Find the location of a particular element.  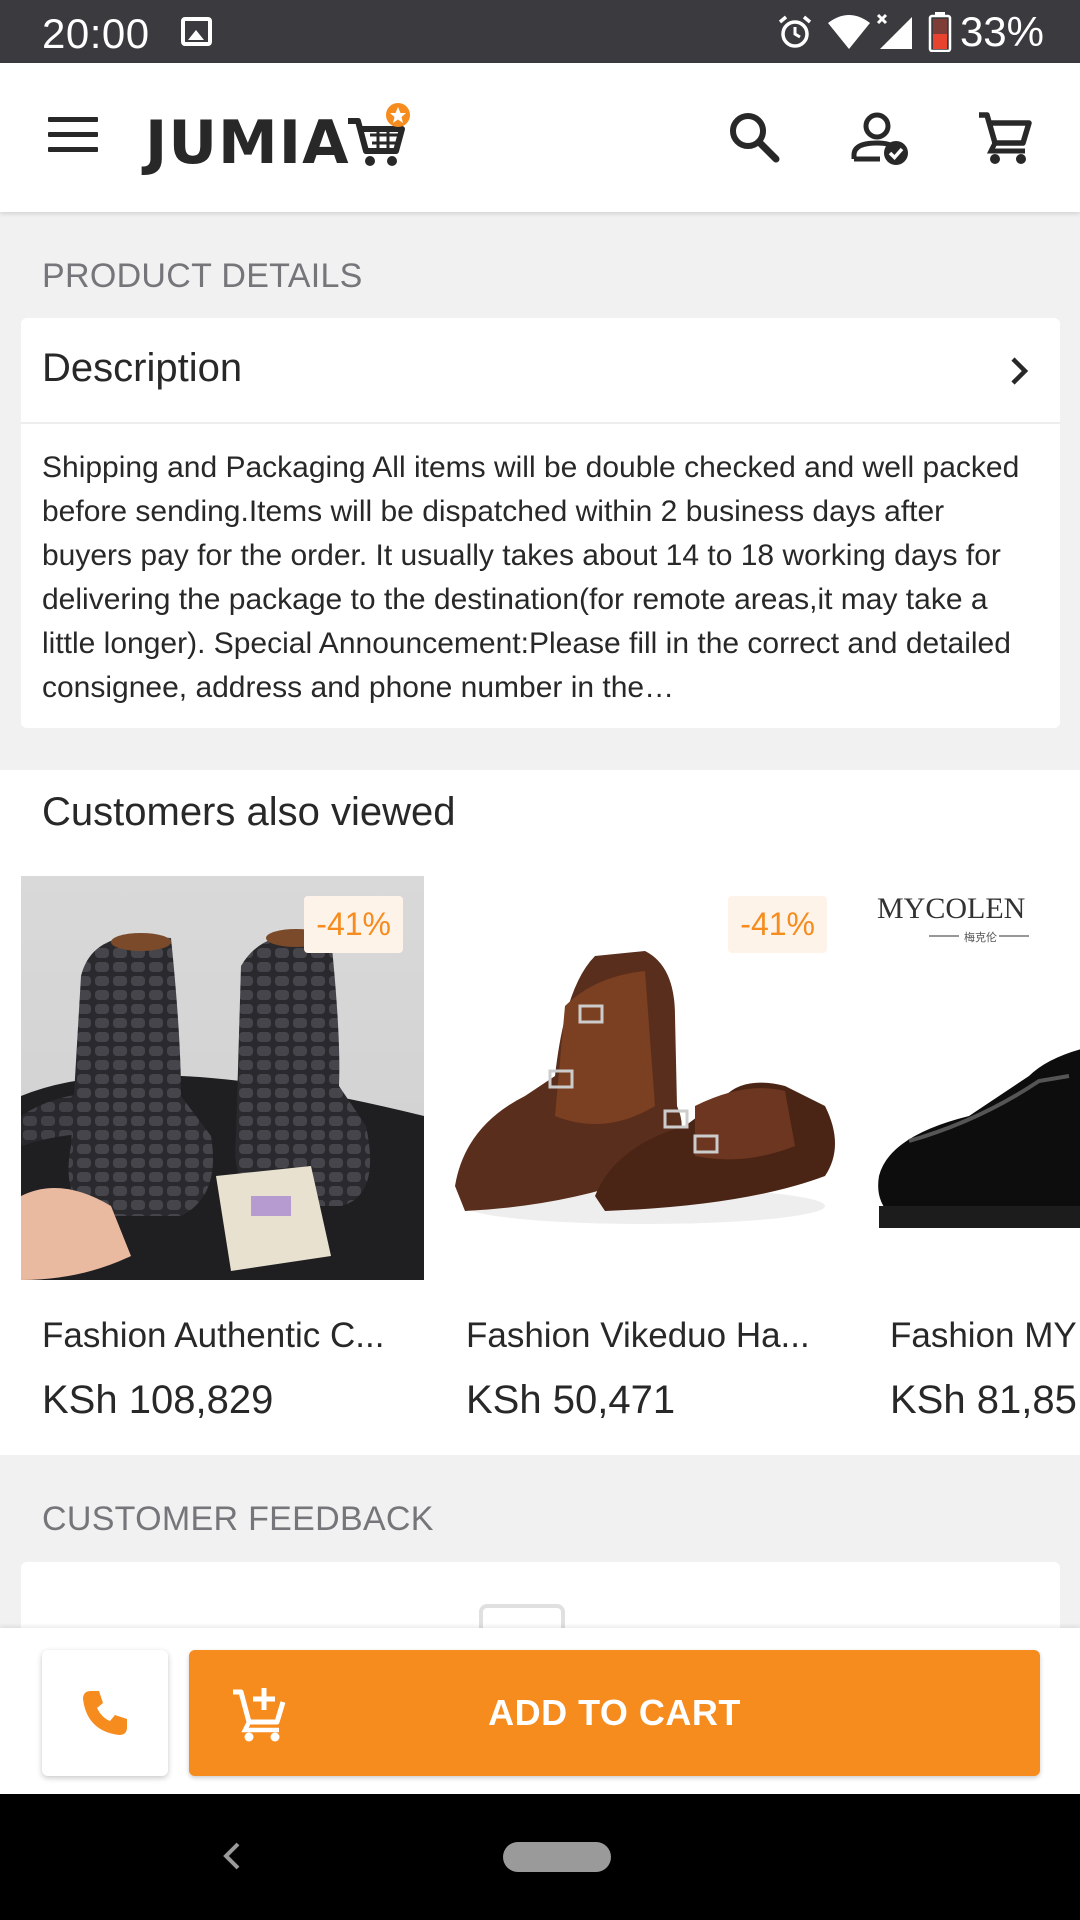

home-pill is located at coordinates (557, 1857).